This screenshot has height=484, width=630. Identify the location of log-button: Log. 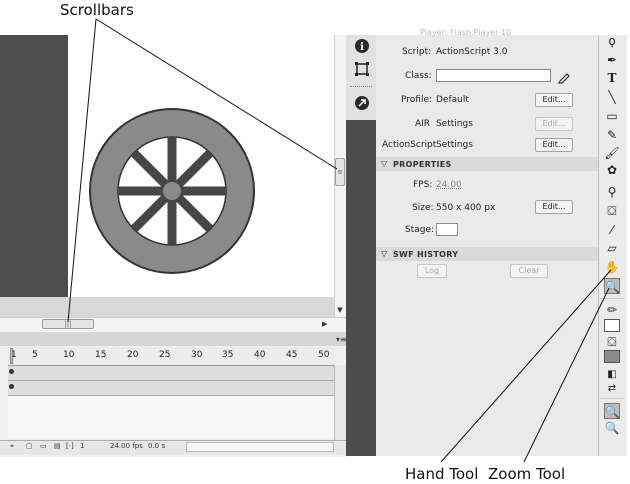
(432, 271).